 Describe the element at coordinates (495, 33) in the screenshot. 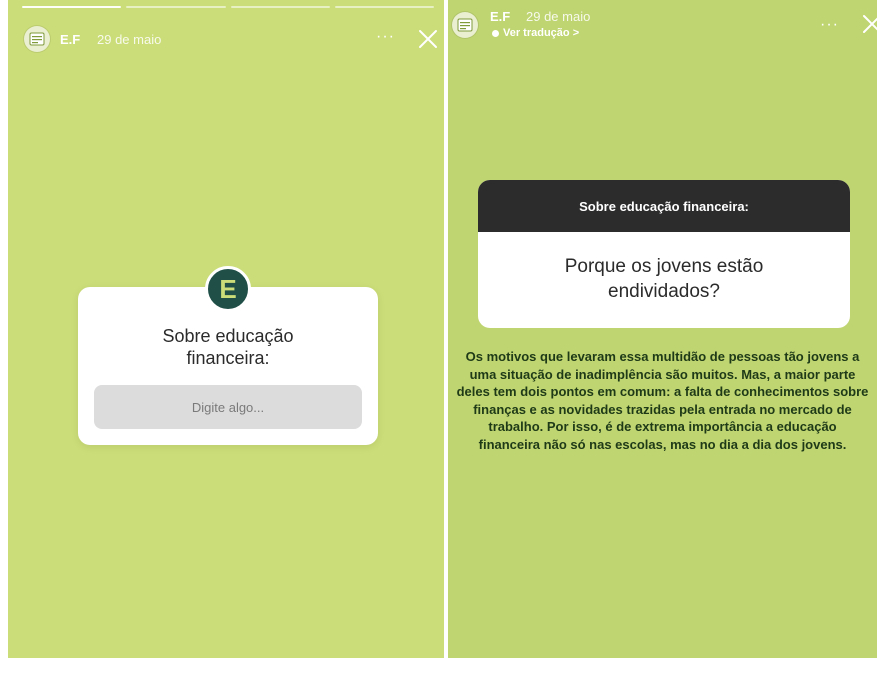

I see `translate-icon` at that location.